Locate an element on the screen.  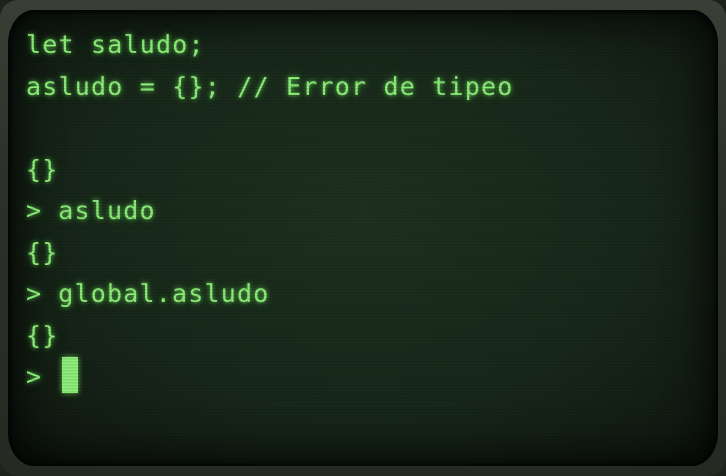
command-text: asludo is located at coordinates (107, 210).